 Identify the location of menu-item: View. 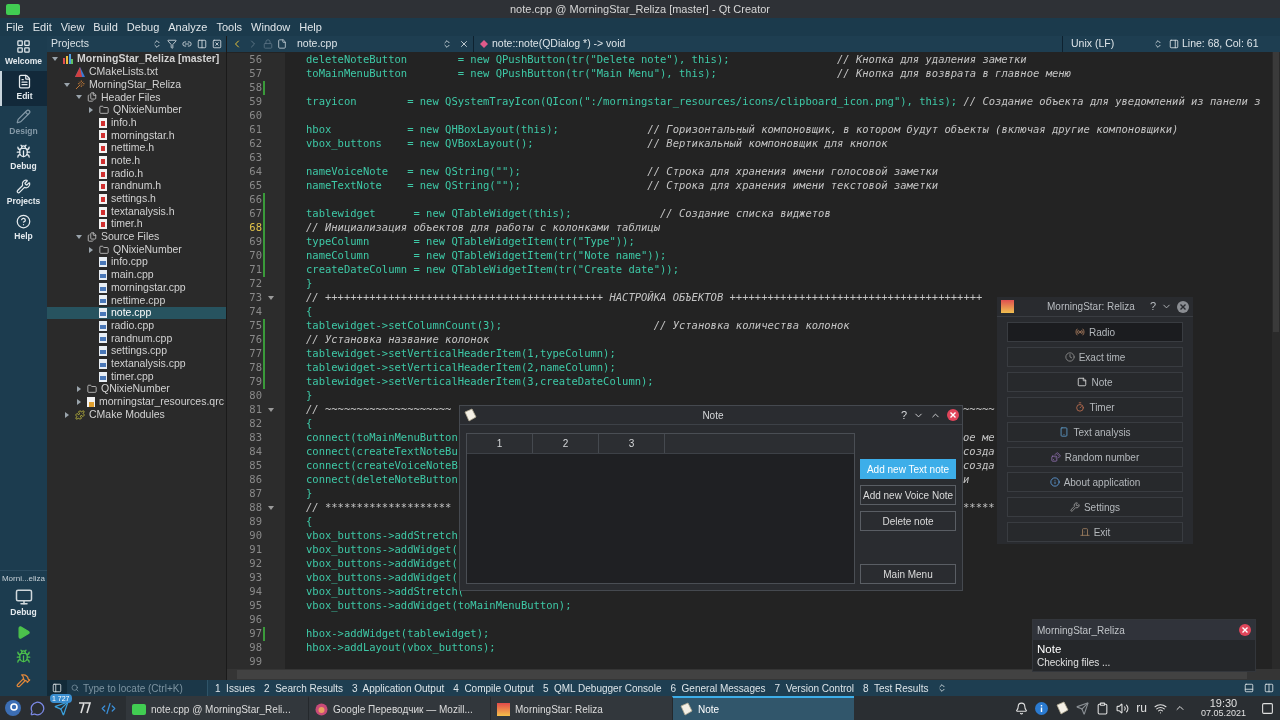
(72, 27).